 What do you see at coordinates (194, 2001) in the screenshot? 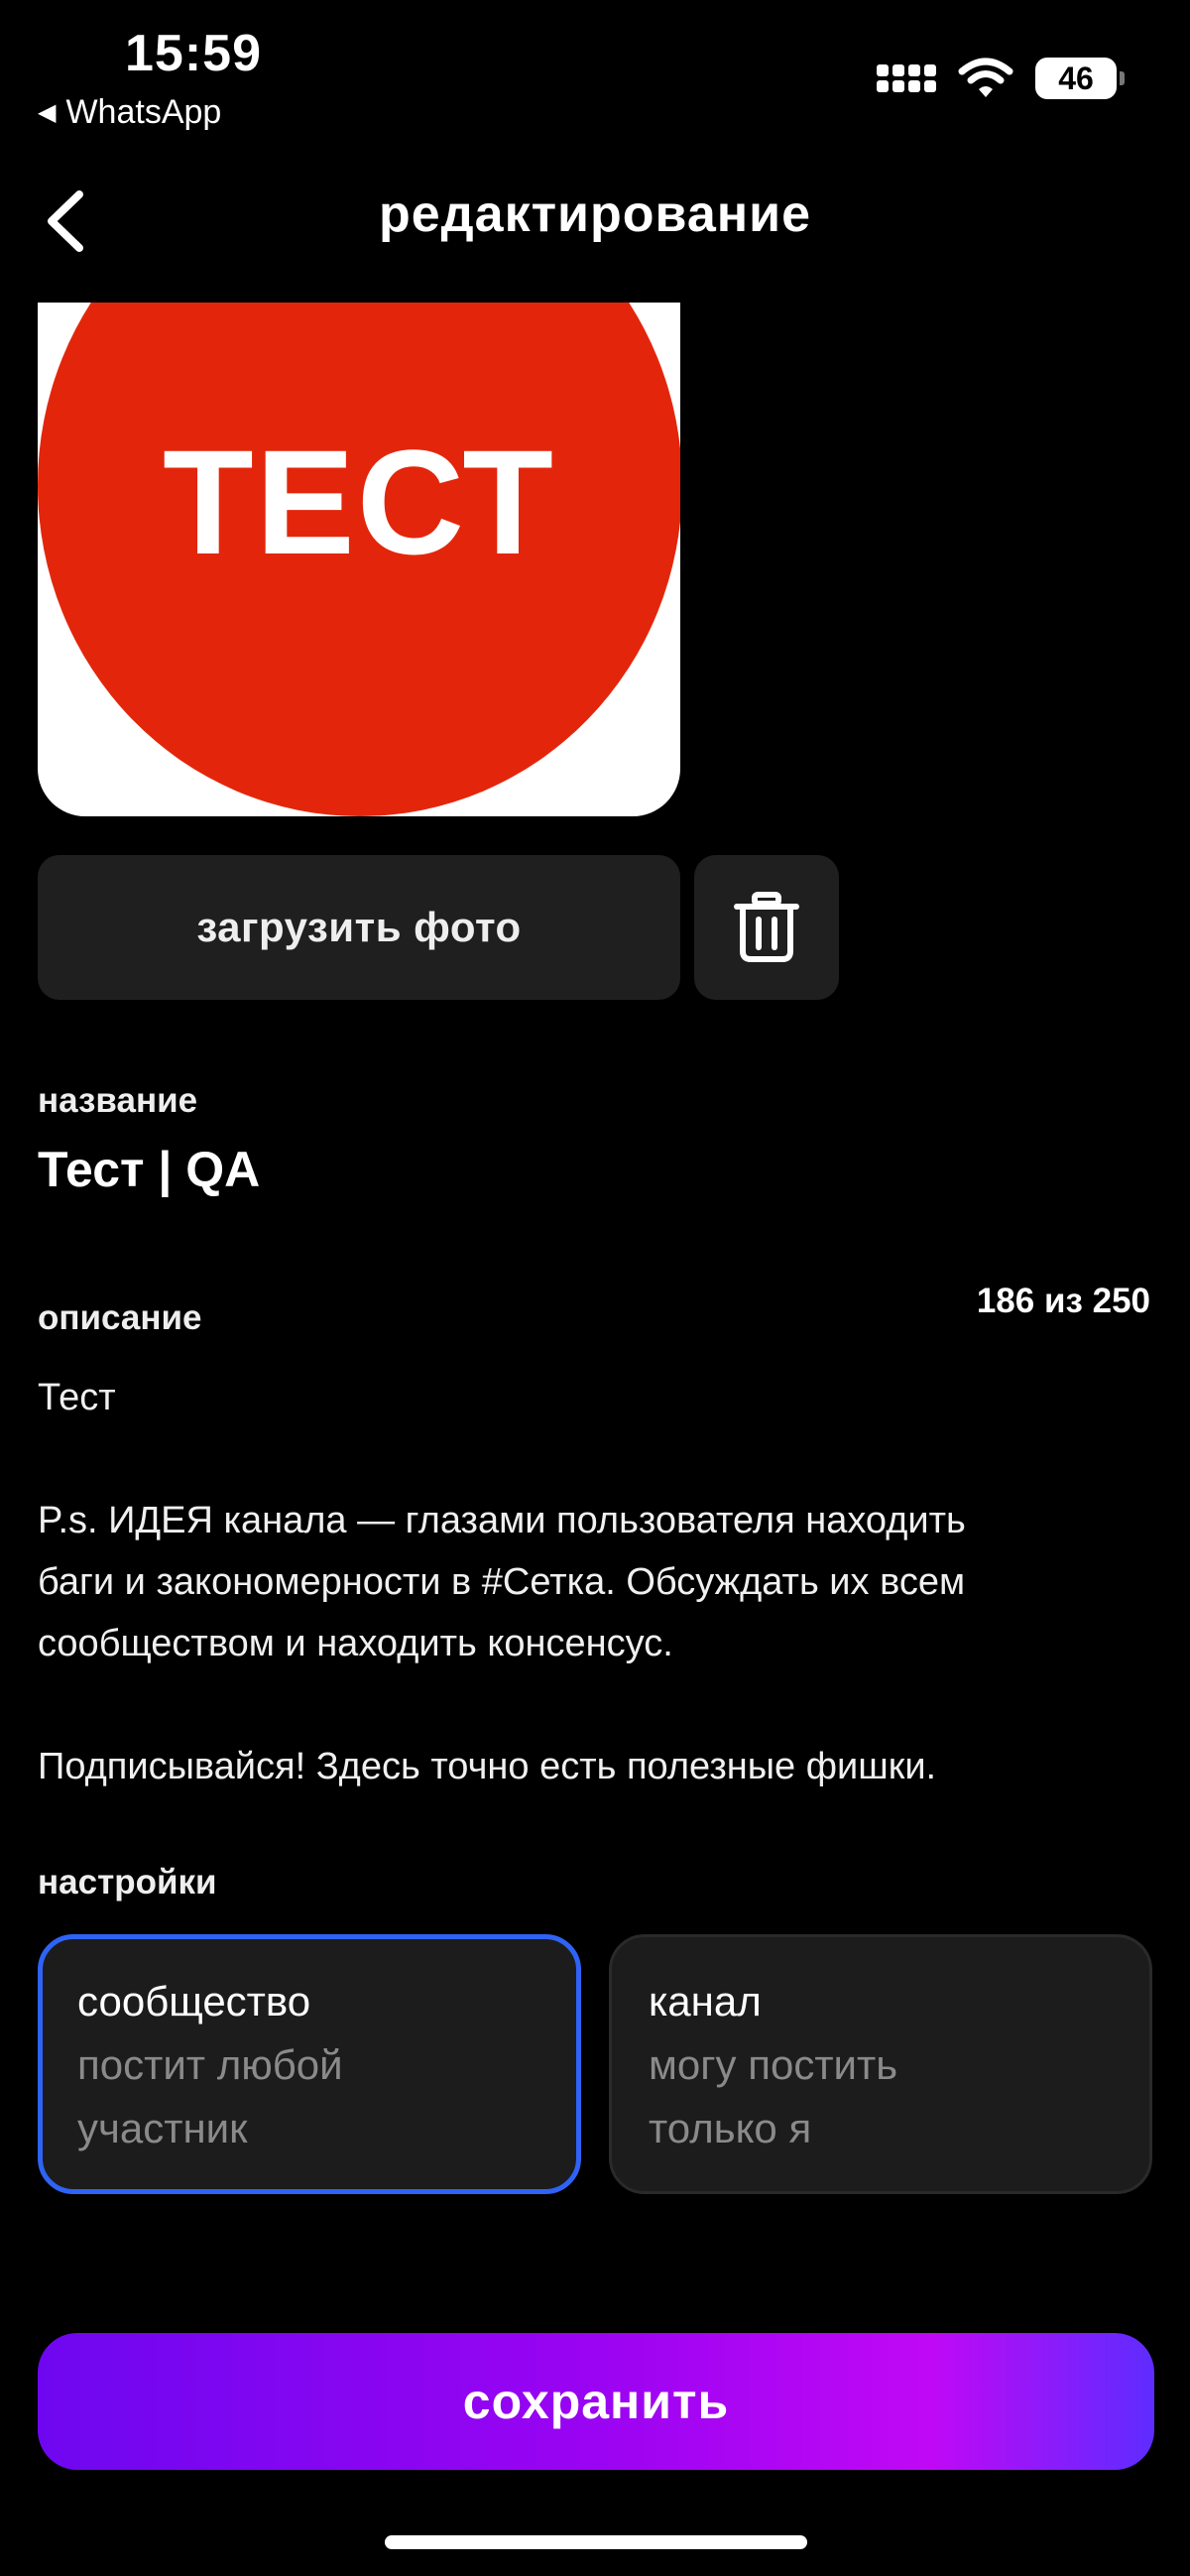
I see `option-community-title: сообщество` at bounding box center [194, 2001].